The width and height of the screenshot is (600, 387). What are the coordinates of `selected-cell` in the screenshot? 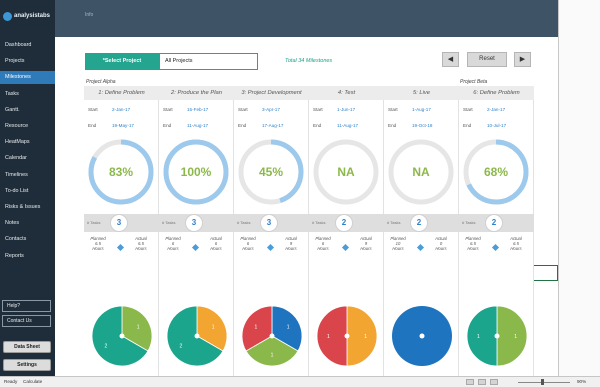 It's located at (545, 273).